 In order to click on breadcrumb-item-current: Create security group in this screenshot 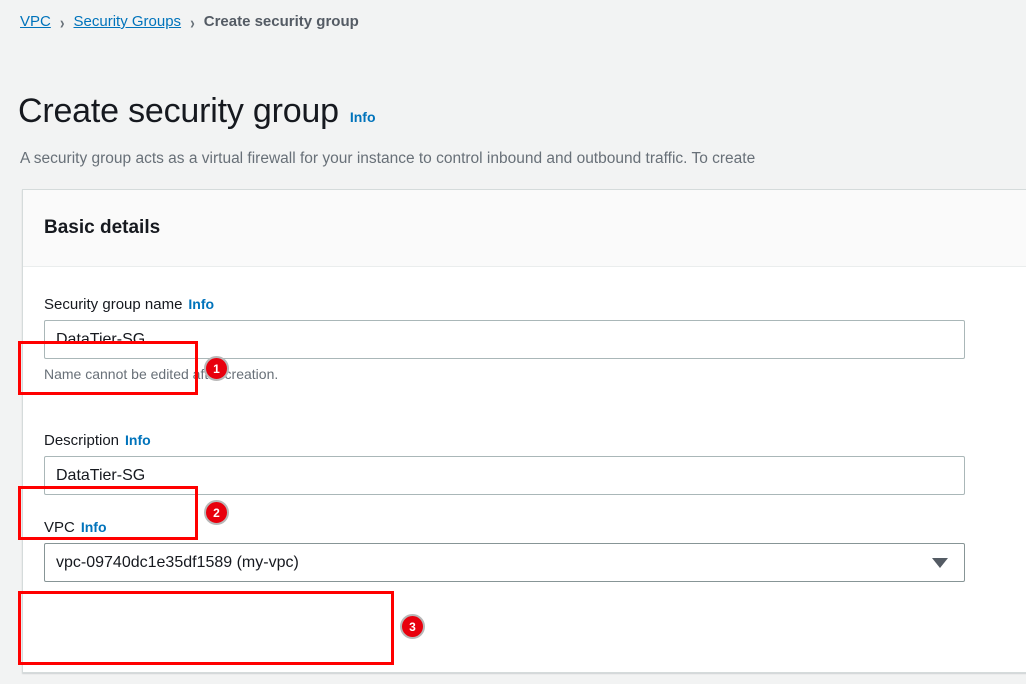, I will do `click(281, 21)`.